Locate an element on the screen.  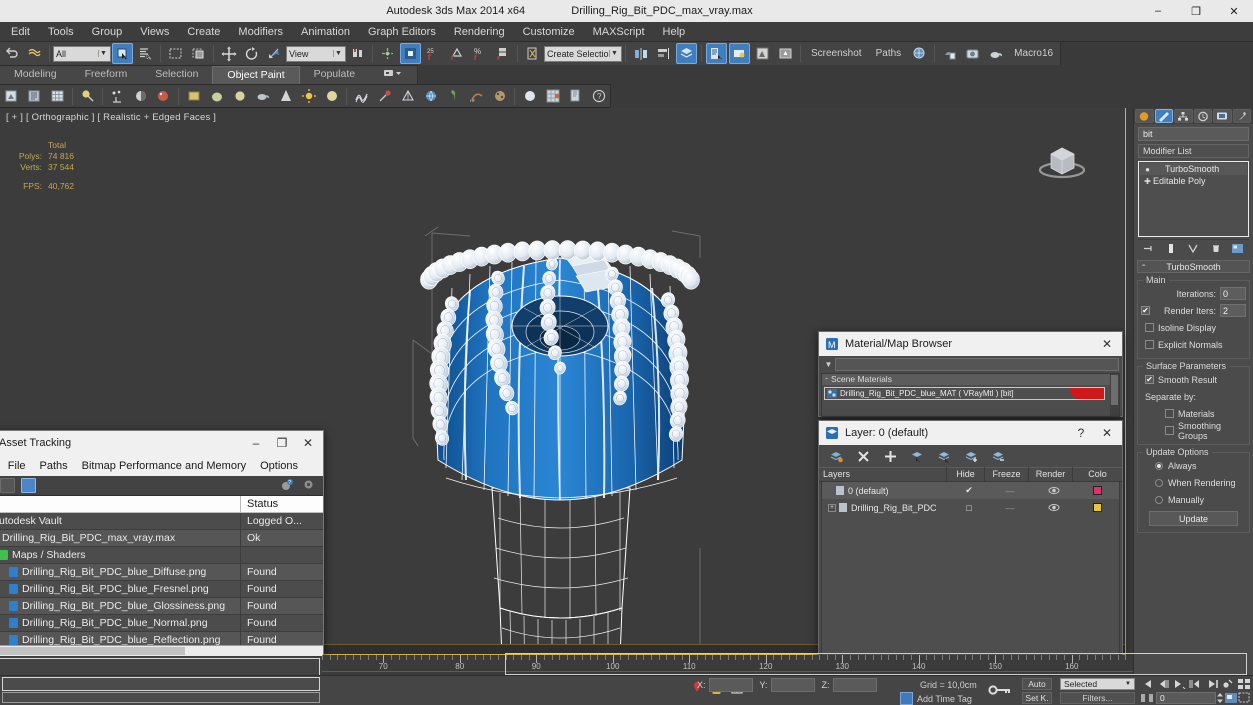
zoom-region-icon is located at coordinates (1245, 698).